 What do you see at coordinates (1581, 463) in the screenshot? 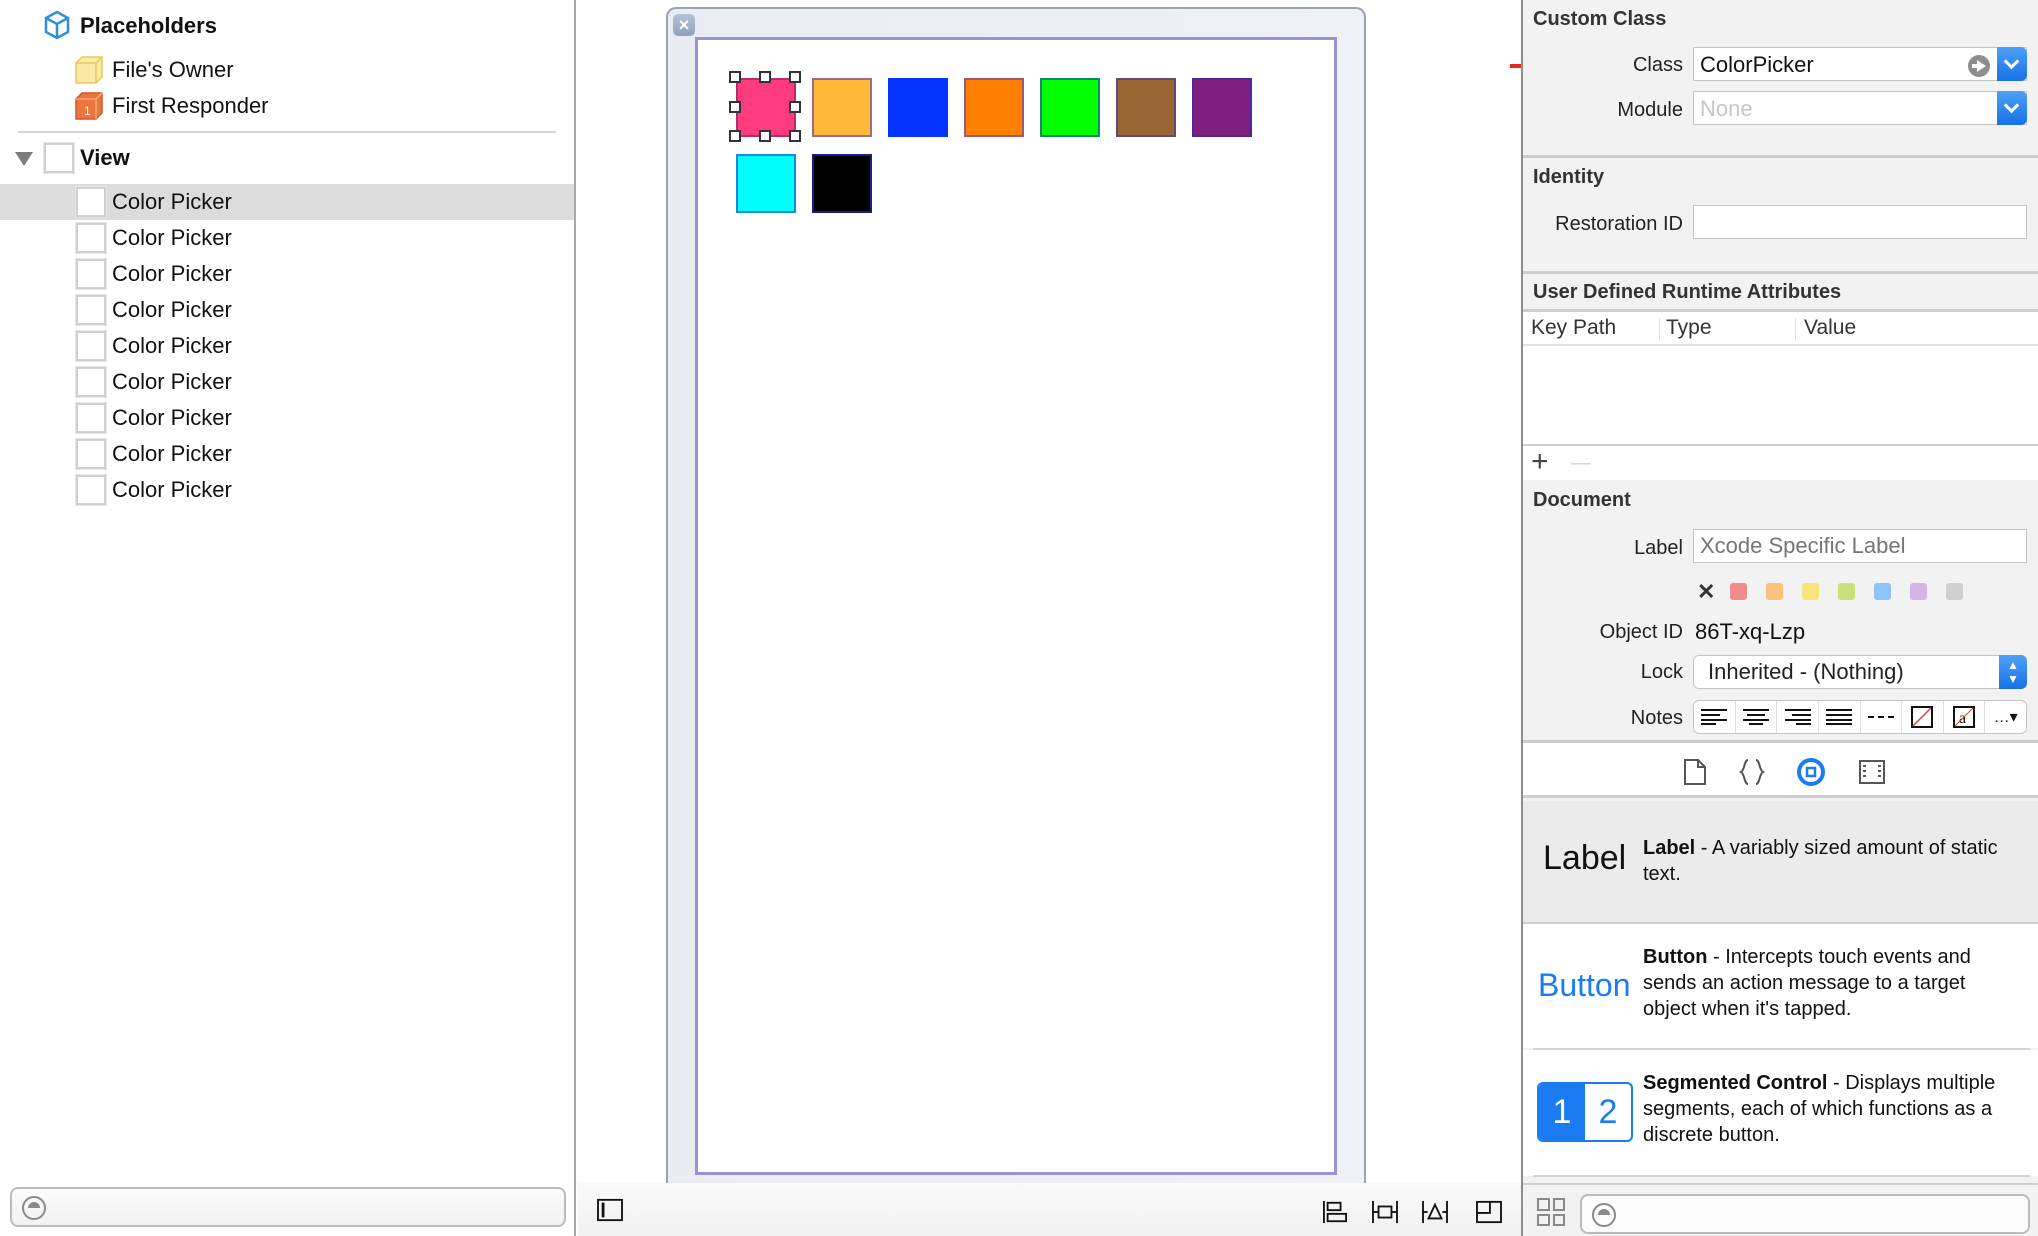
I see `remove-attribute-button: —` at bounding box center [1581, 463].